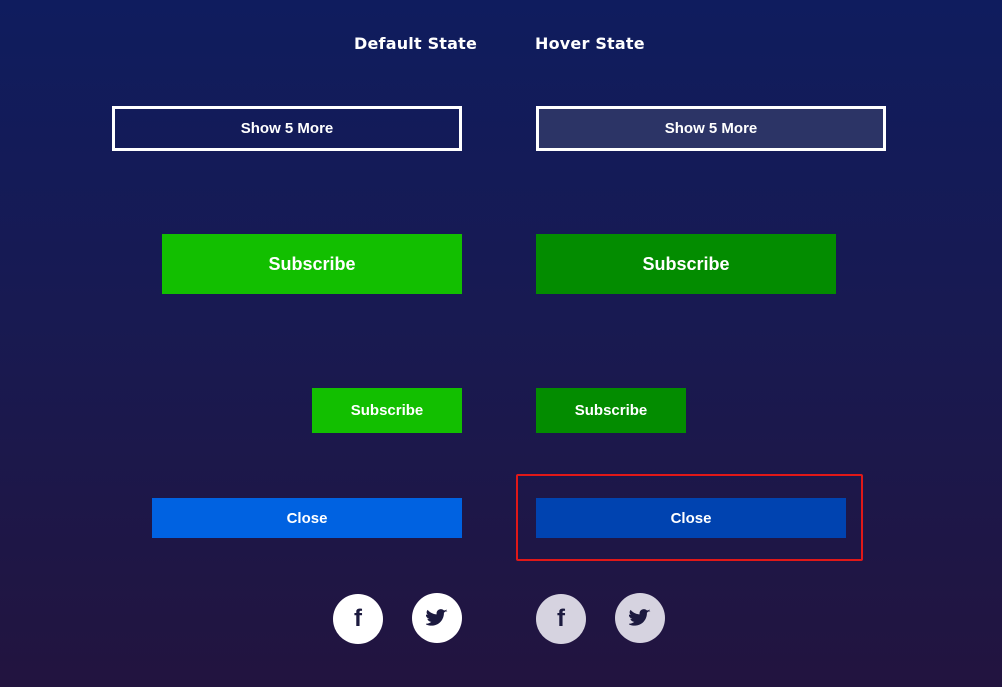  Describe the element at coordinates (691, 518) in the screenshot. I see `close-button-hover: Close` at that location.